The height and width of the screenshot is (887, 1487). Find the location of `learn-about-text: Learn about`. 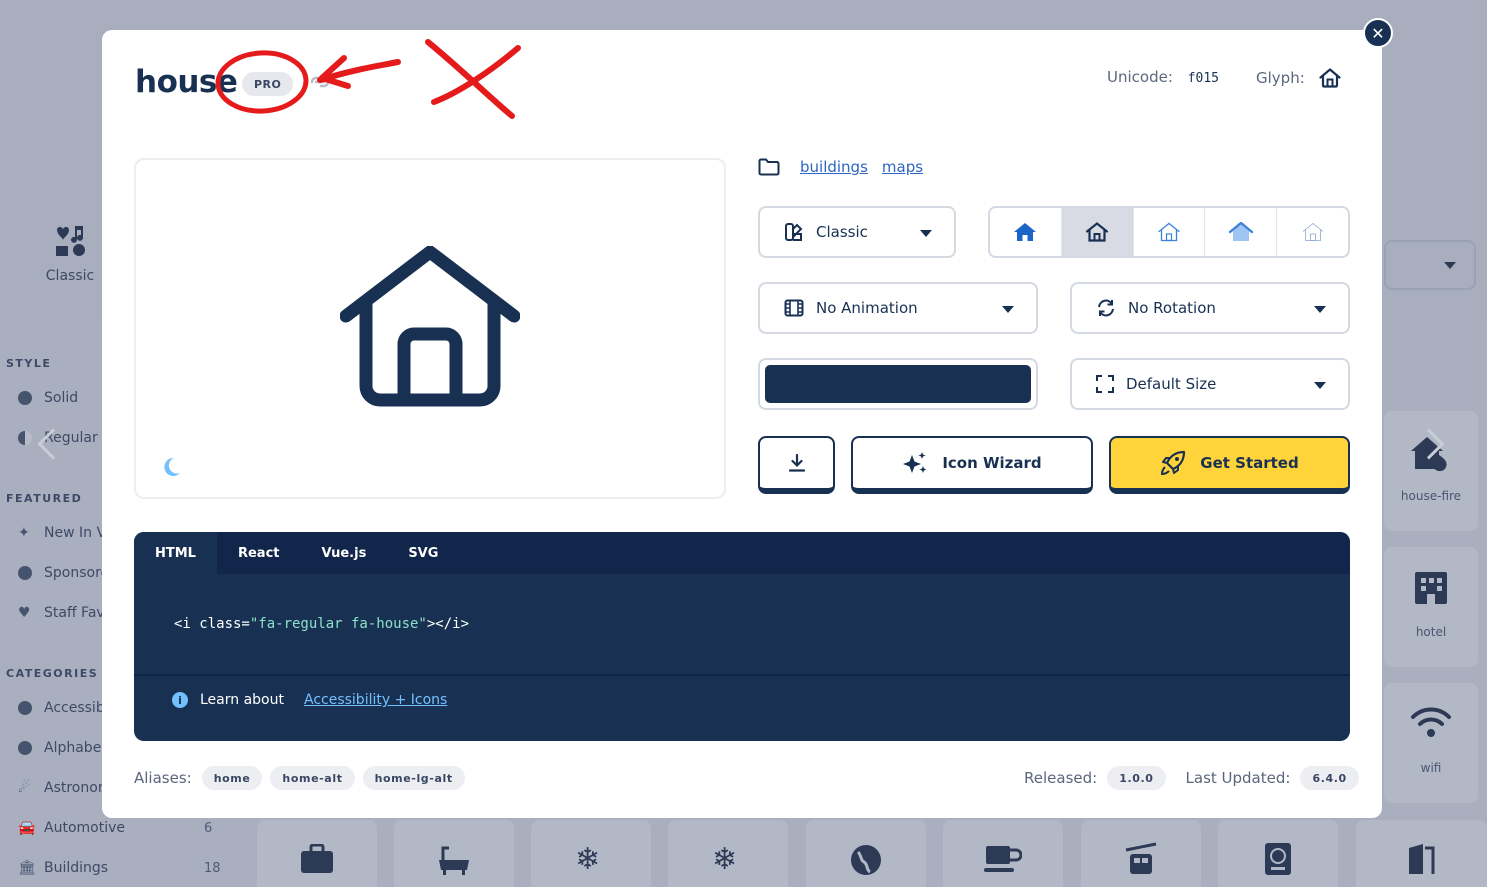

learn-about-text: Learn about is located at coordinates (242, 700).